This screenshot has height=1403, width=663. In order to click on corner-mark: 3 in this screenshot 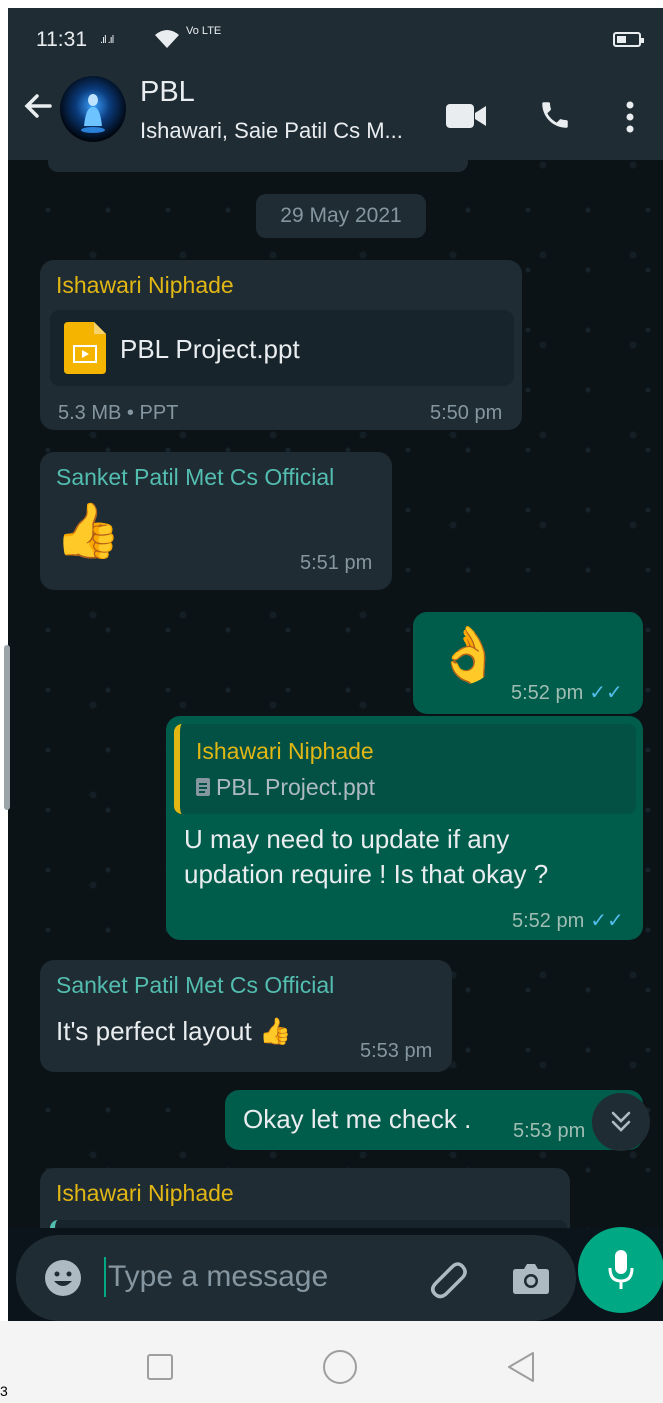, I will do `click(4, 1391)`.